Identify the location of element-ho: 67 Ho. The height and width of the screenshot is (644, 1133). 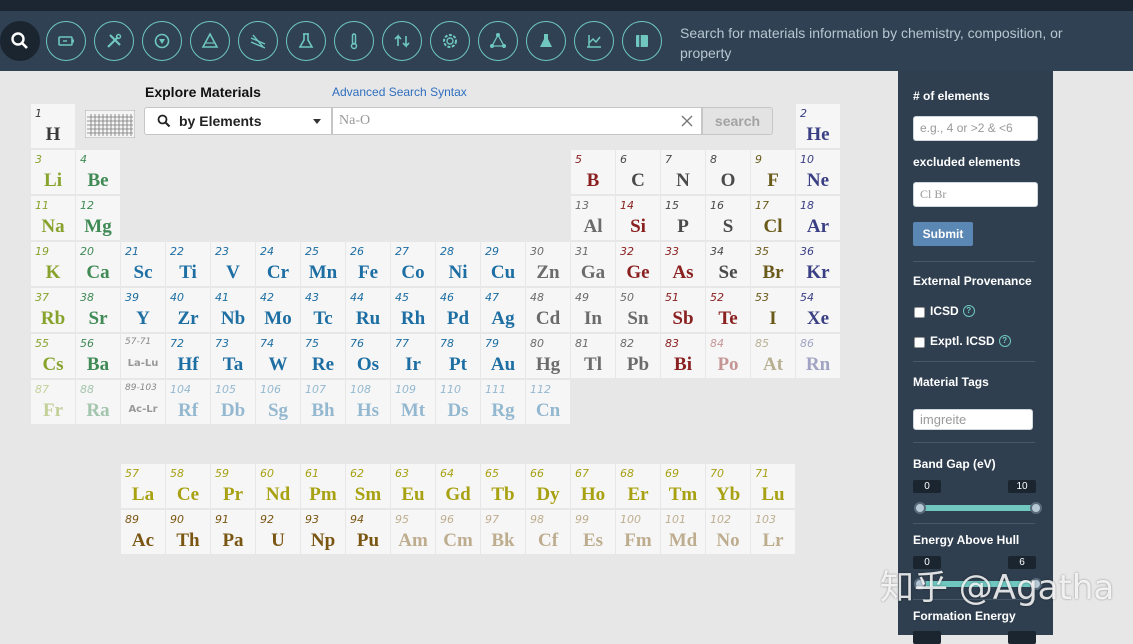
(593, 486).